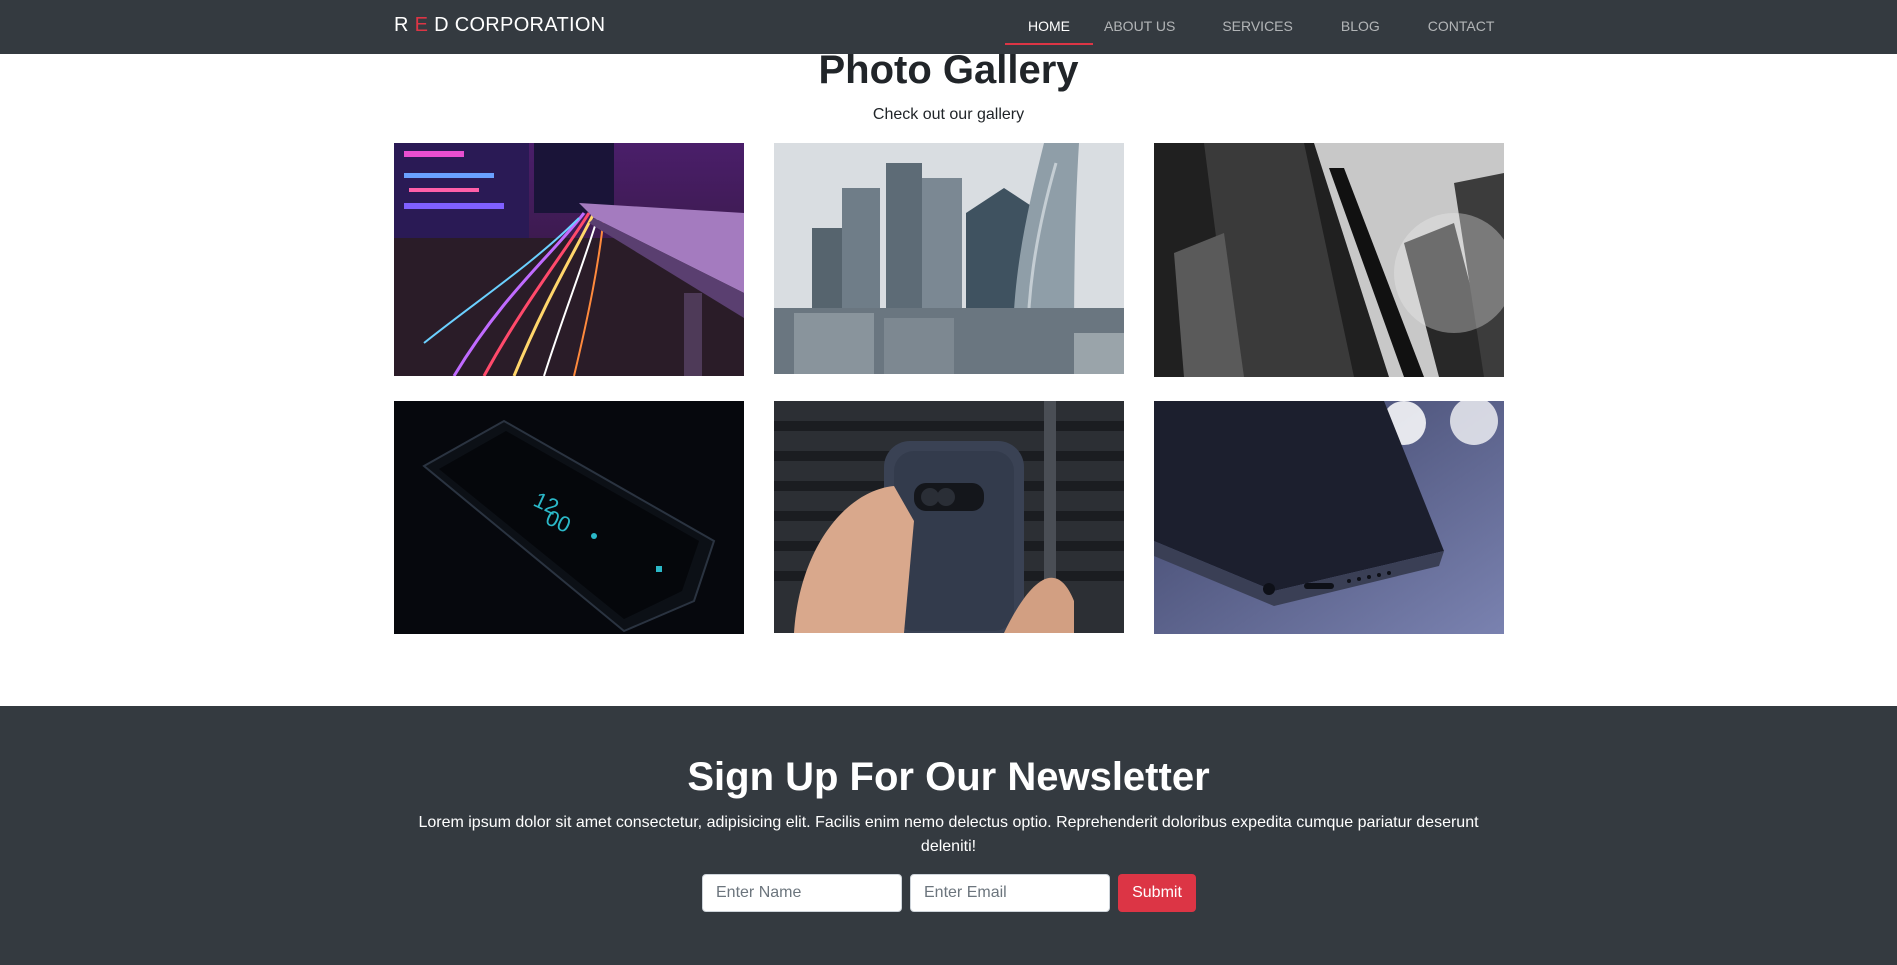  I want to click on gallery-image-hand-phone, so click(949, 517).